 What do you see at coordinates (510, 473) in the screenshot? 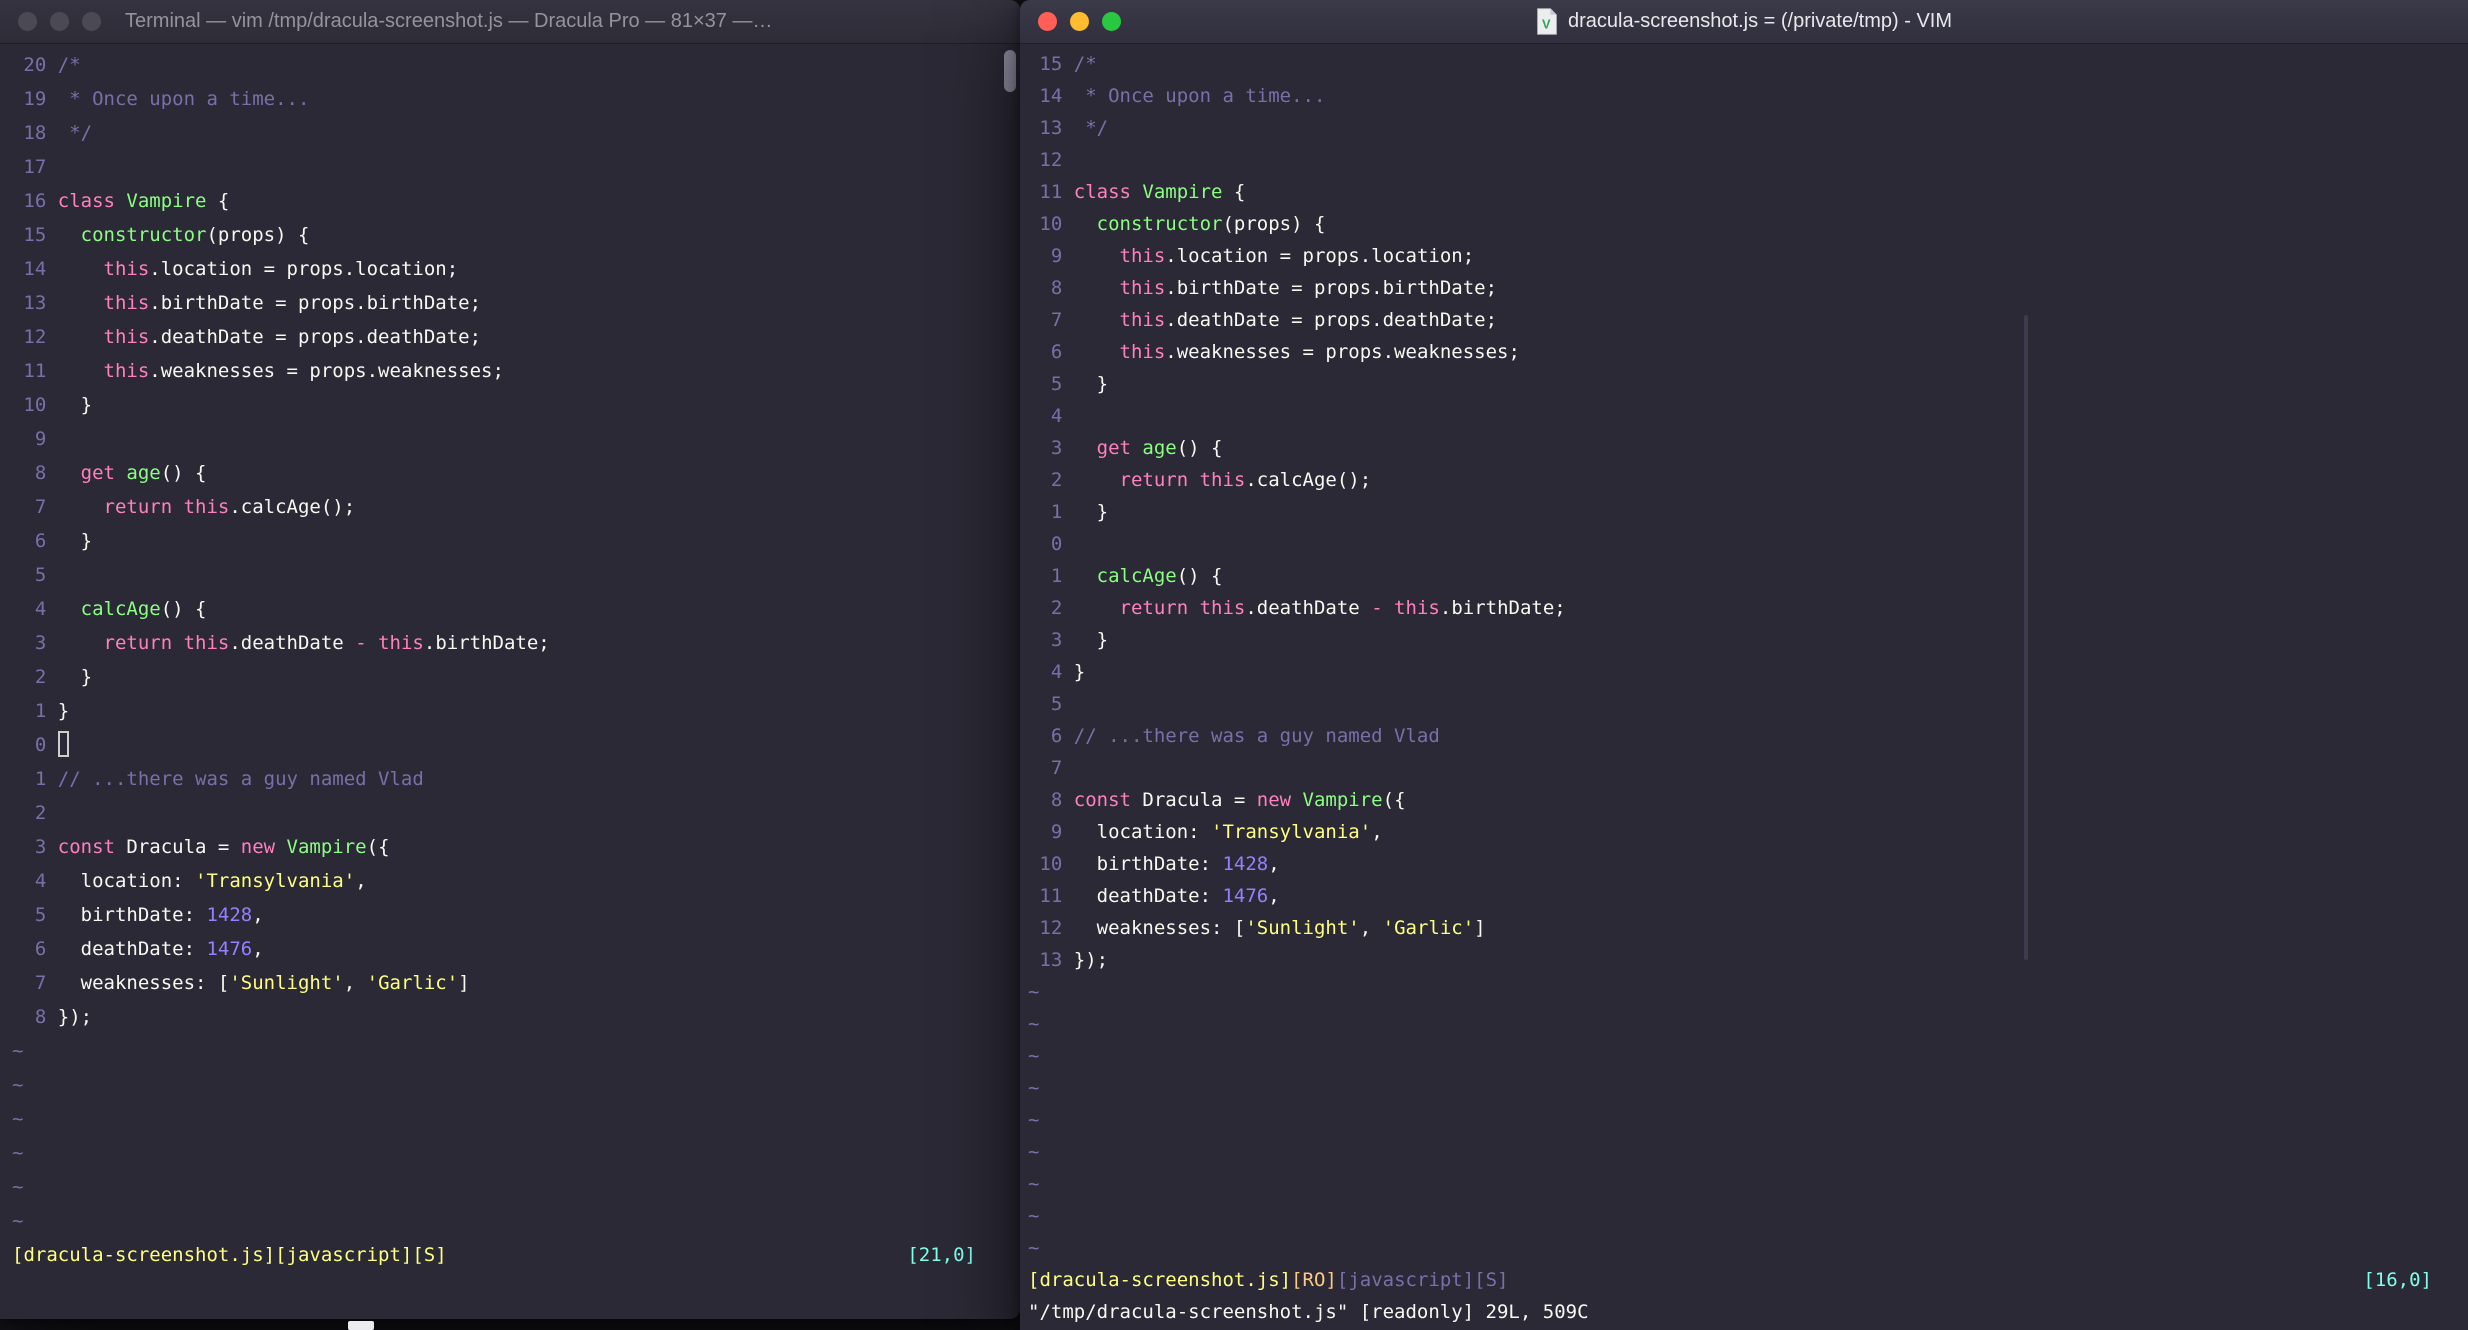
I see `code-line: 8 get age() {` at bounding box center [510, 473].